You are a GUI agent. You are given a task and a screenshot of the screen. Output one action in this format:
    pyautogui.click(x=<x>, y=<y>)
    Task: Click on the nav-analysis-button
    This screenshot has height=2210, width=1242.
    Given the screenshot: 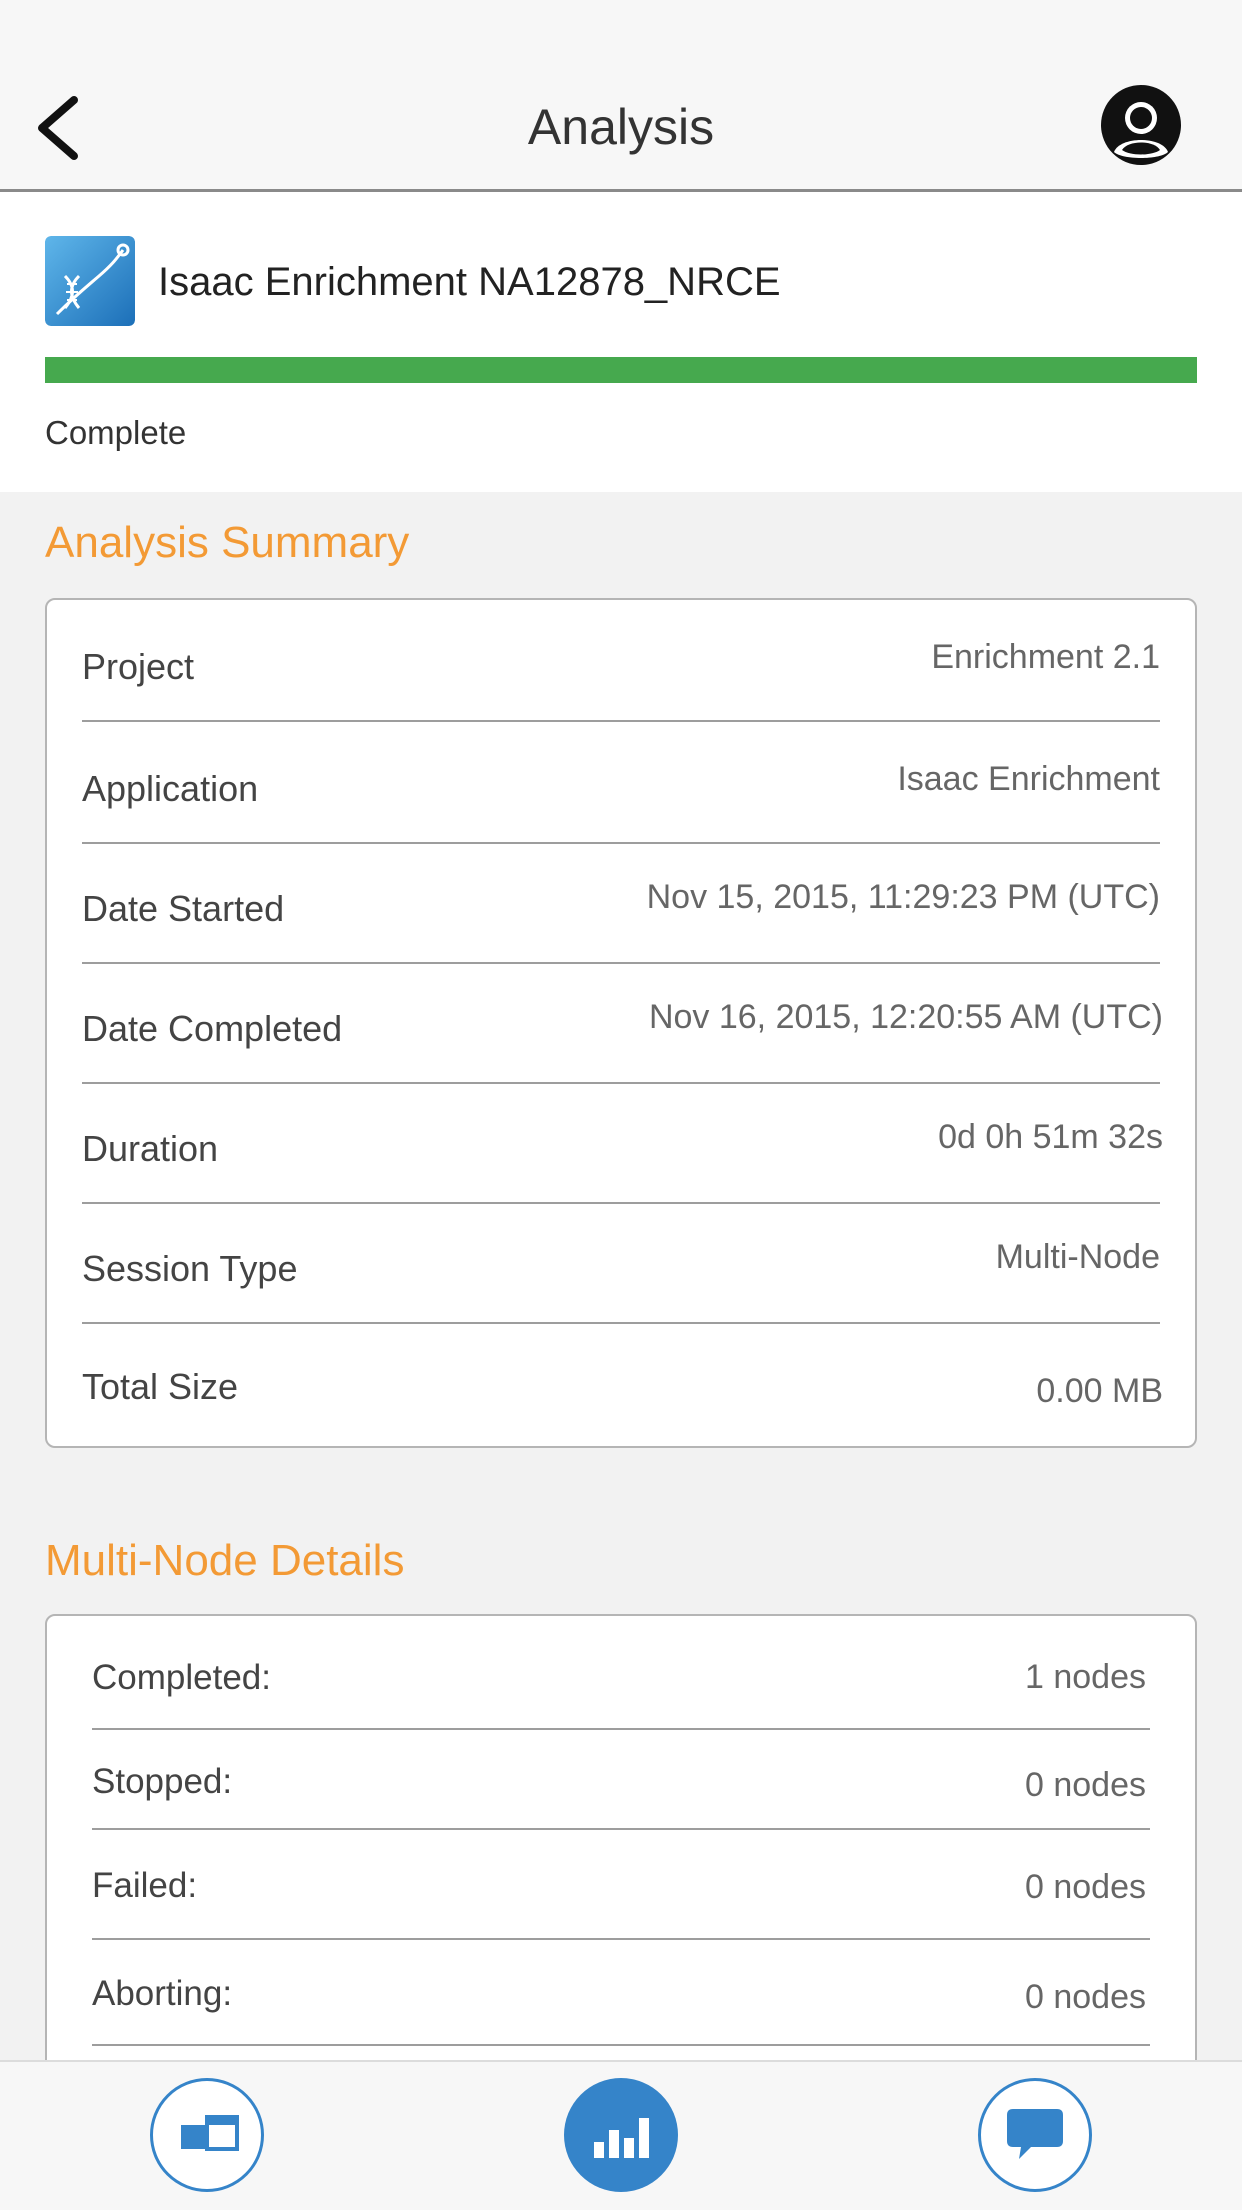 What is the action you would take?
    pyautogui.click(x=621, y=2135)
    